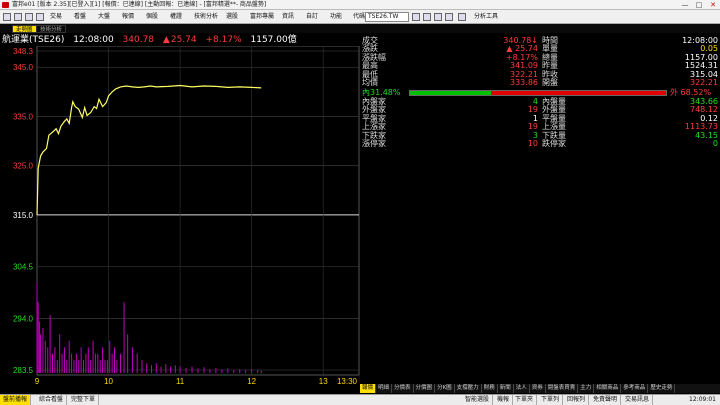 The width and height of the screenshot is (720, 405). I want to click on menu-analysis-tools: 分析工具, so click(486, 17).